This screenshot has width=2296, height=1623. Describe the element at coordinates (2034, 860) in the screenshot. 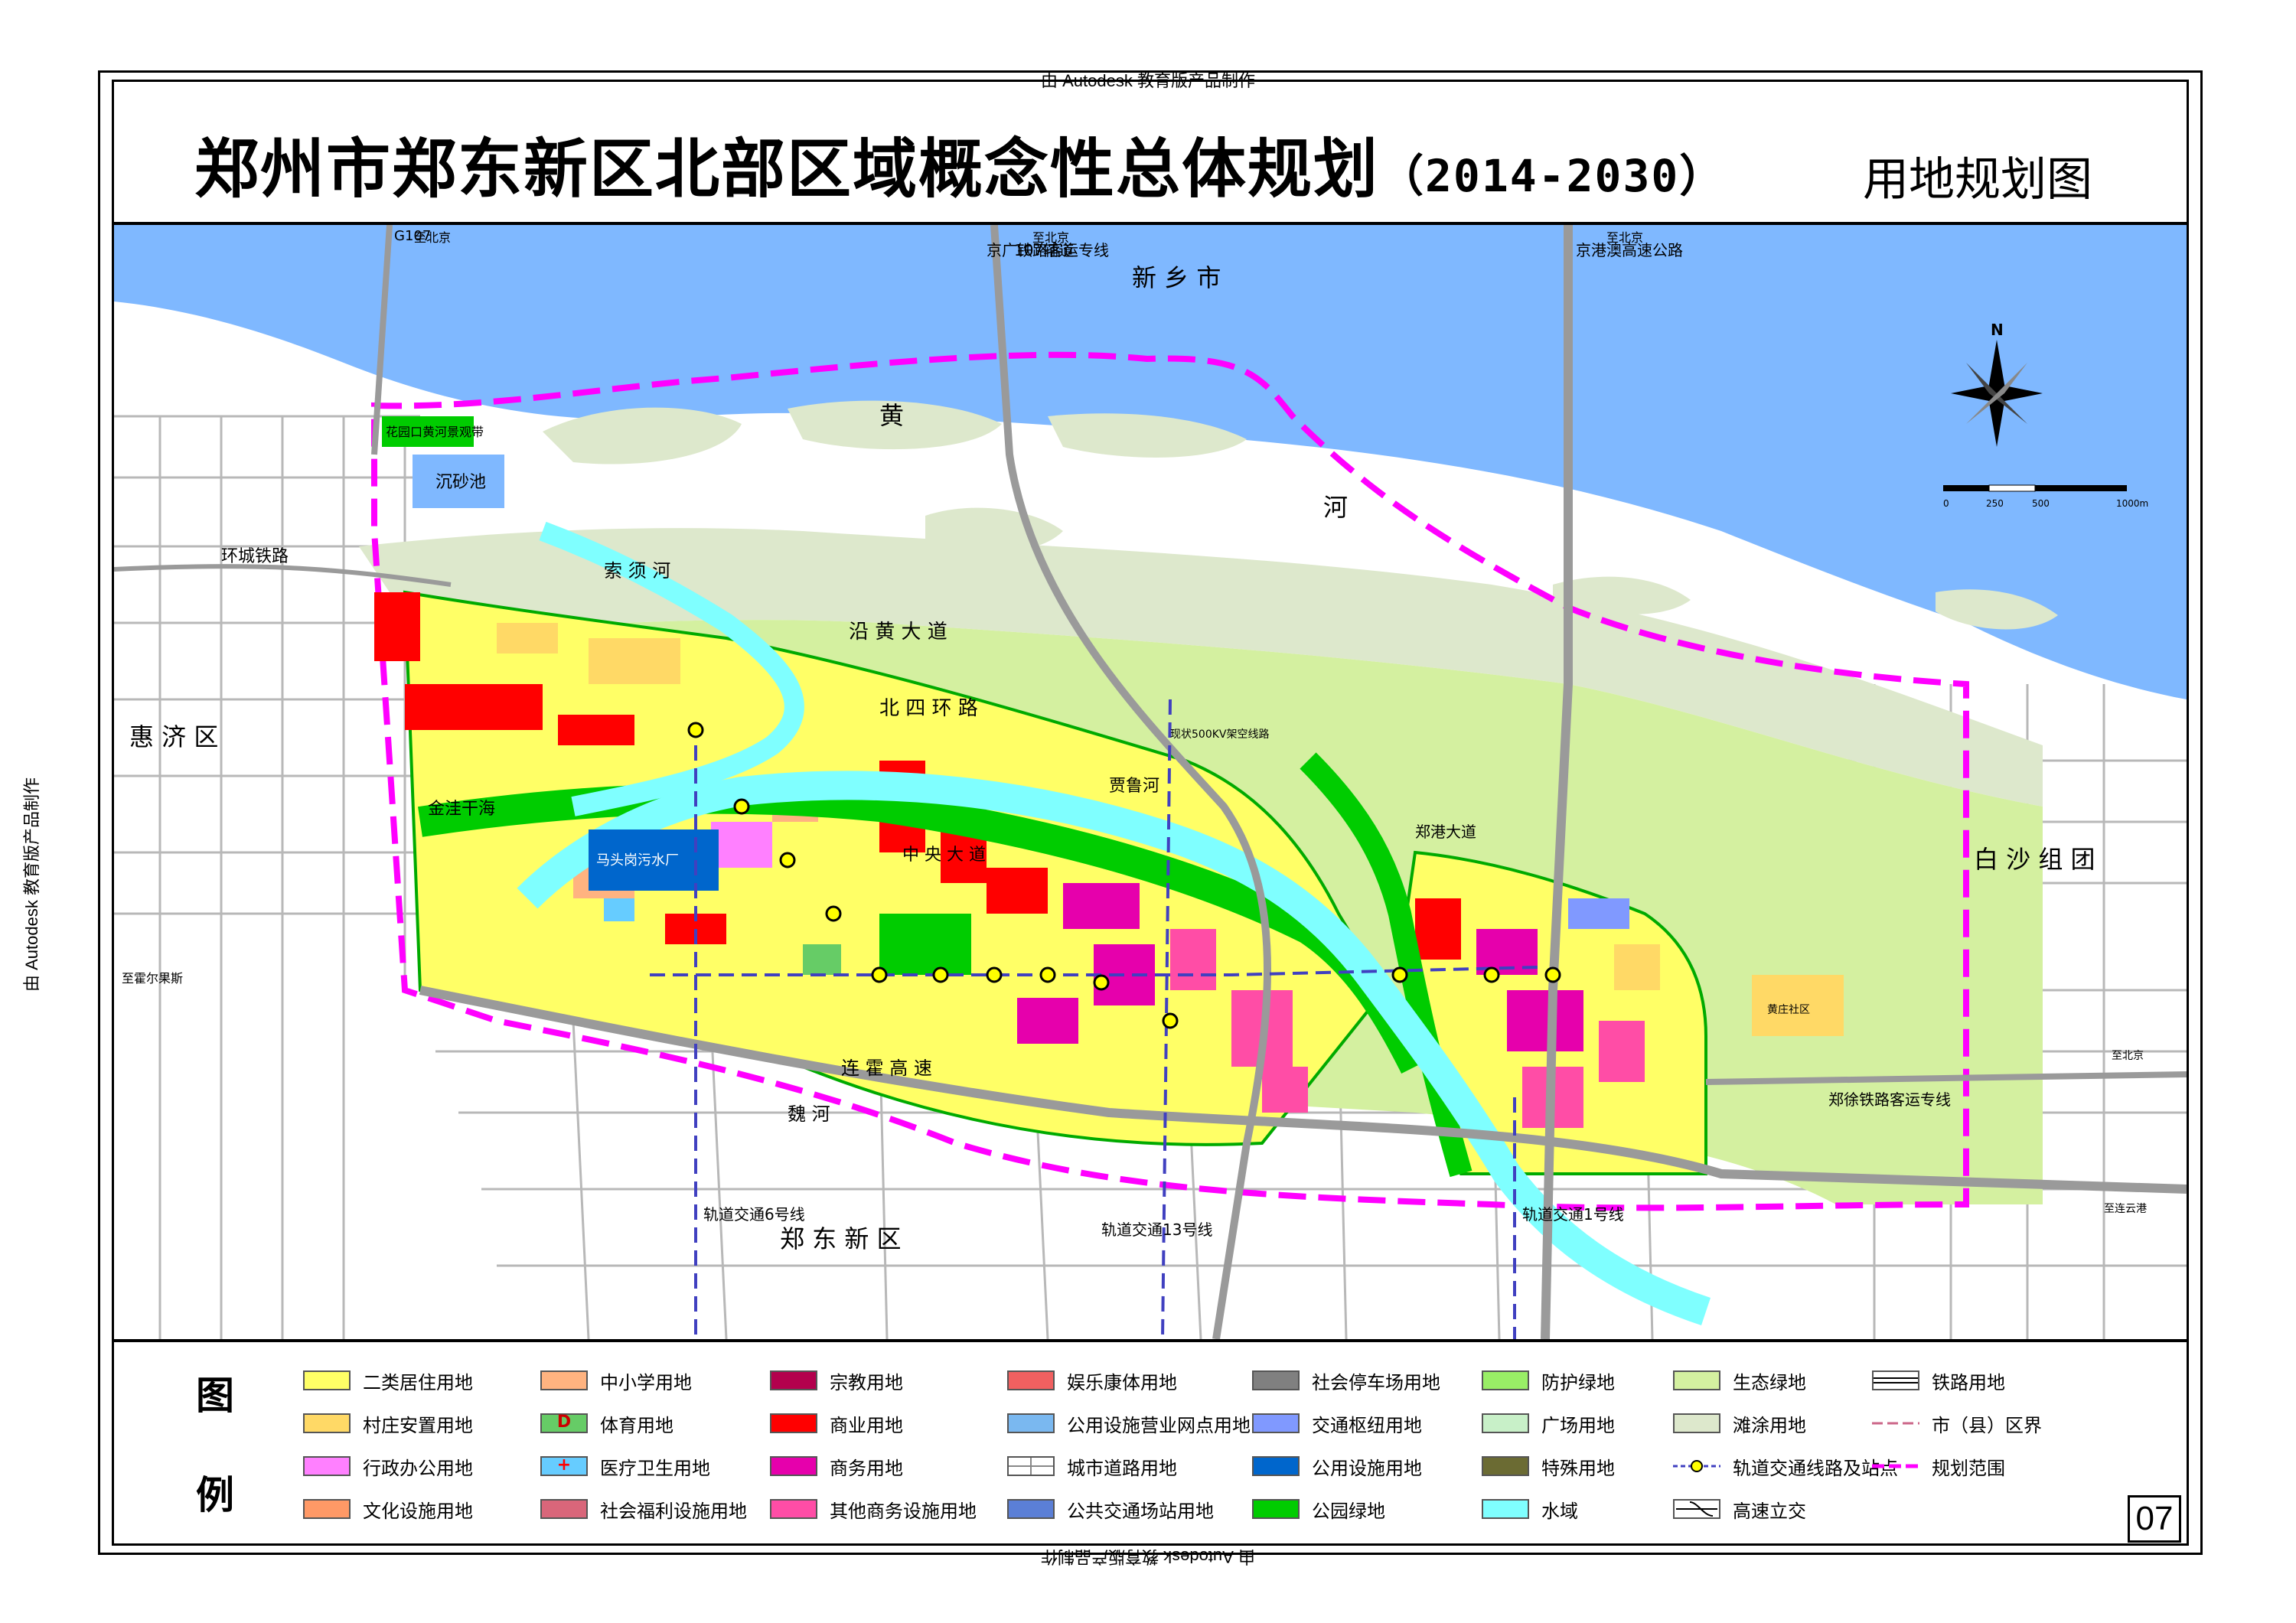

I see `label-baisha: 白 沙 组 团` at that location.